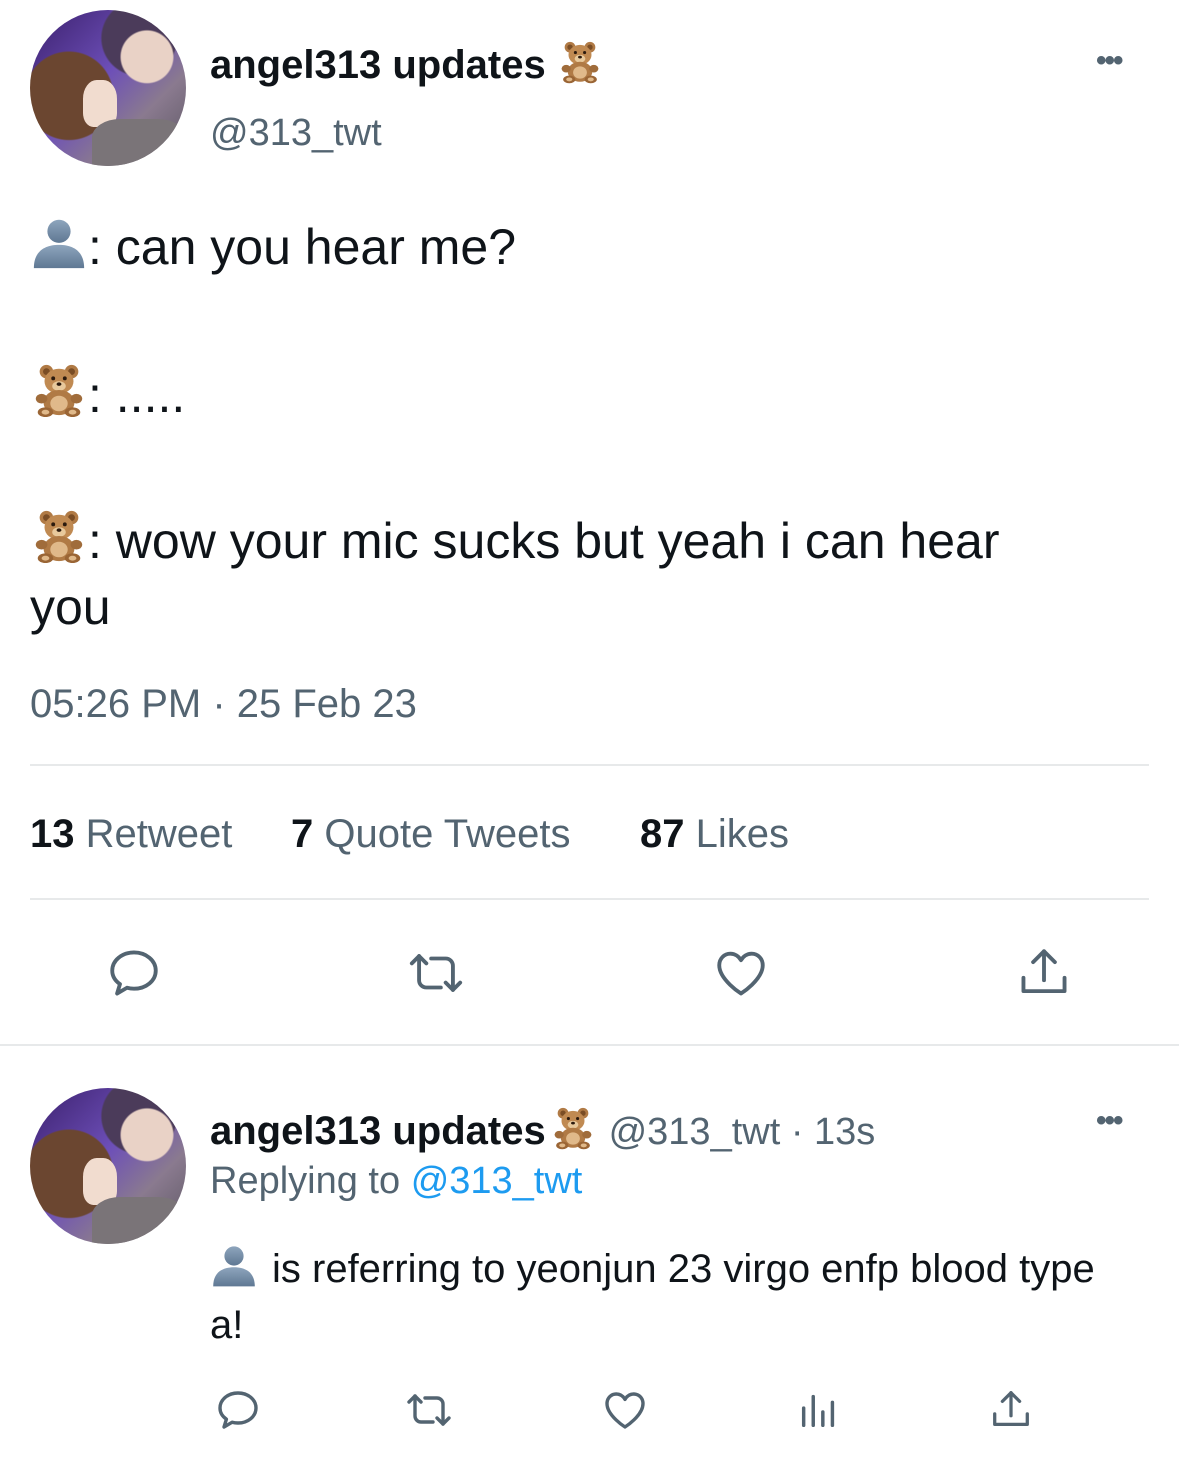  Describe the element at coordinates (296, 133) in the screenshot. I see `author-handle: @313_twt` at that location.